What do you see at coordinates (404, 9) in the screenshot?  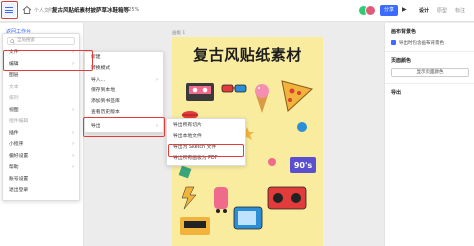 I see `play-icon: ▶` at bounding box center [404, 9].